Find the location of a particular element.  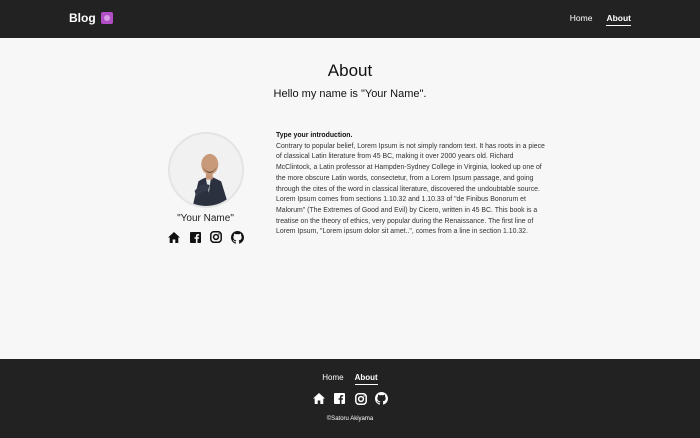

footer-home-link: Home is located at coordinates (332, 379).